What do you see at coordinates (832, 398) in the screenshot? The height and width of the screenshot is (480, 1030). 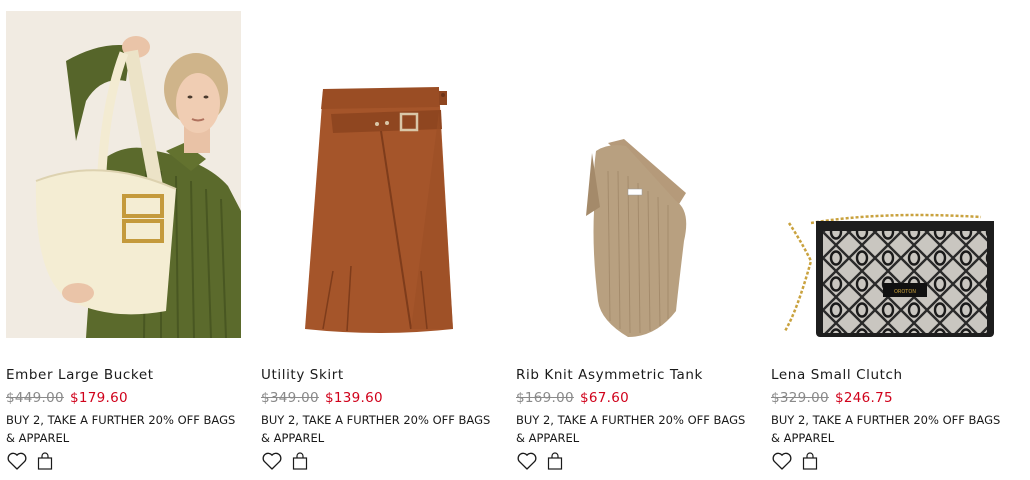 I see `price-row: $329.00 $246.75` at bounding box center [832, 398].